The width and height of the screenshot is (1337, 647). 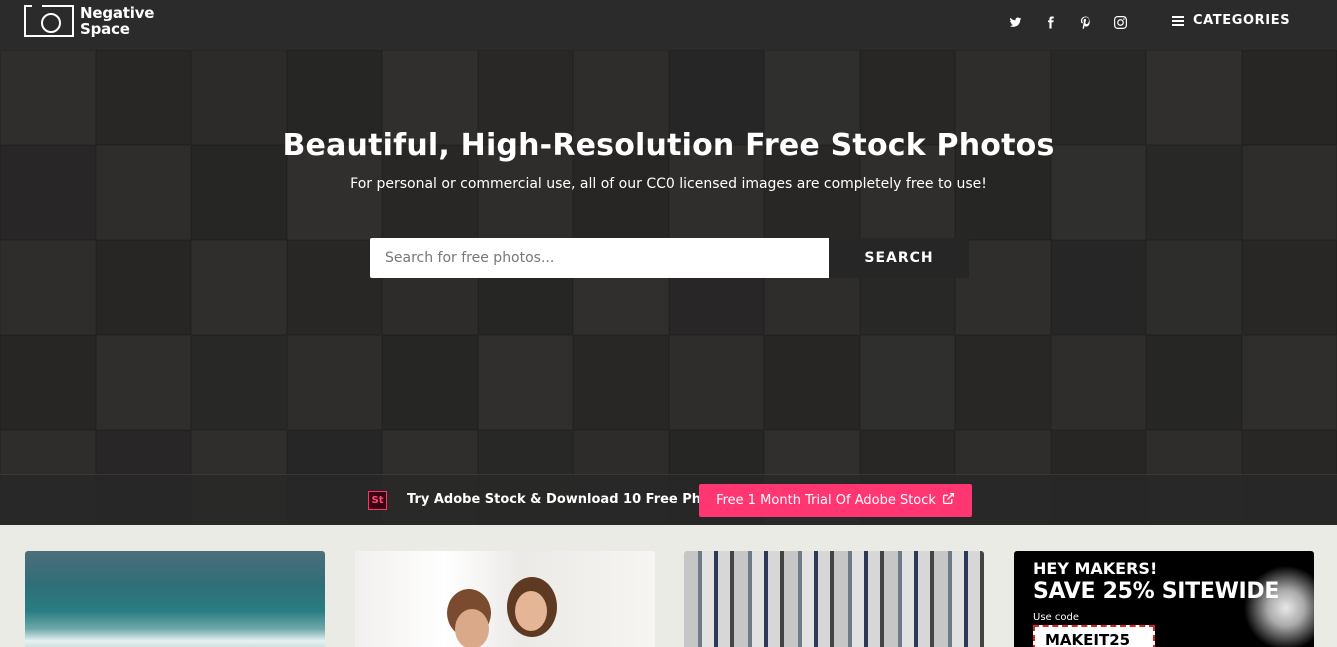 I want to click on logo-line-1: Negative, so click(x=117, y=13).